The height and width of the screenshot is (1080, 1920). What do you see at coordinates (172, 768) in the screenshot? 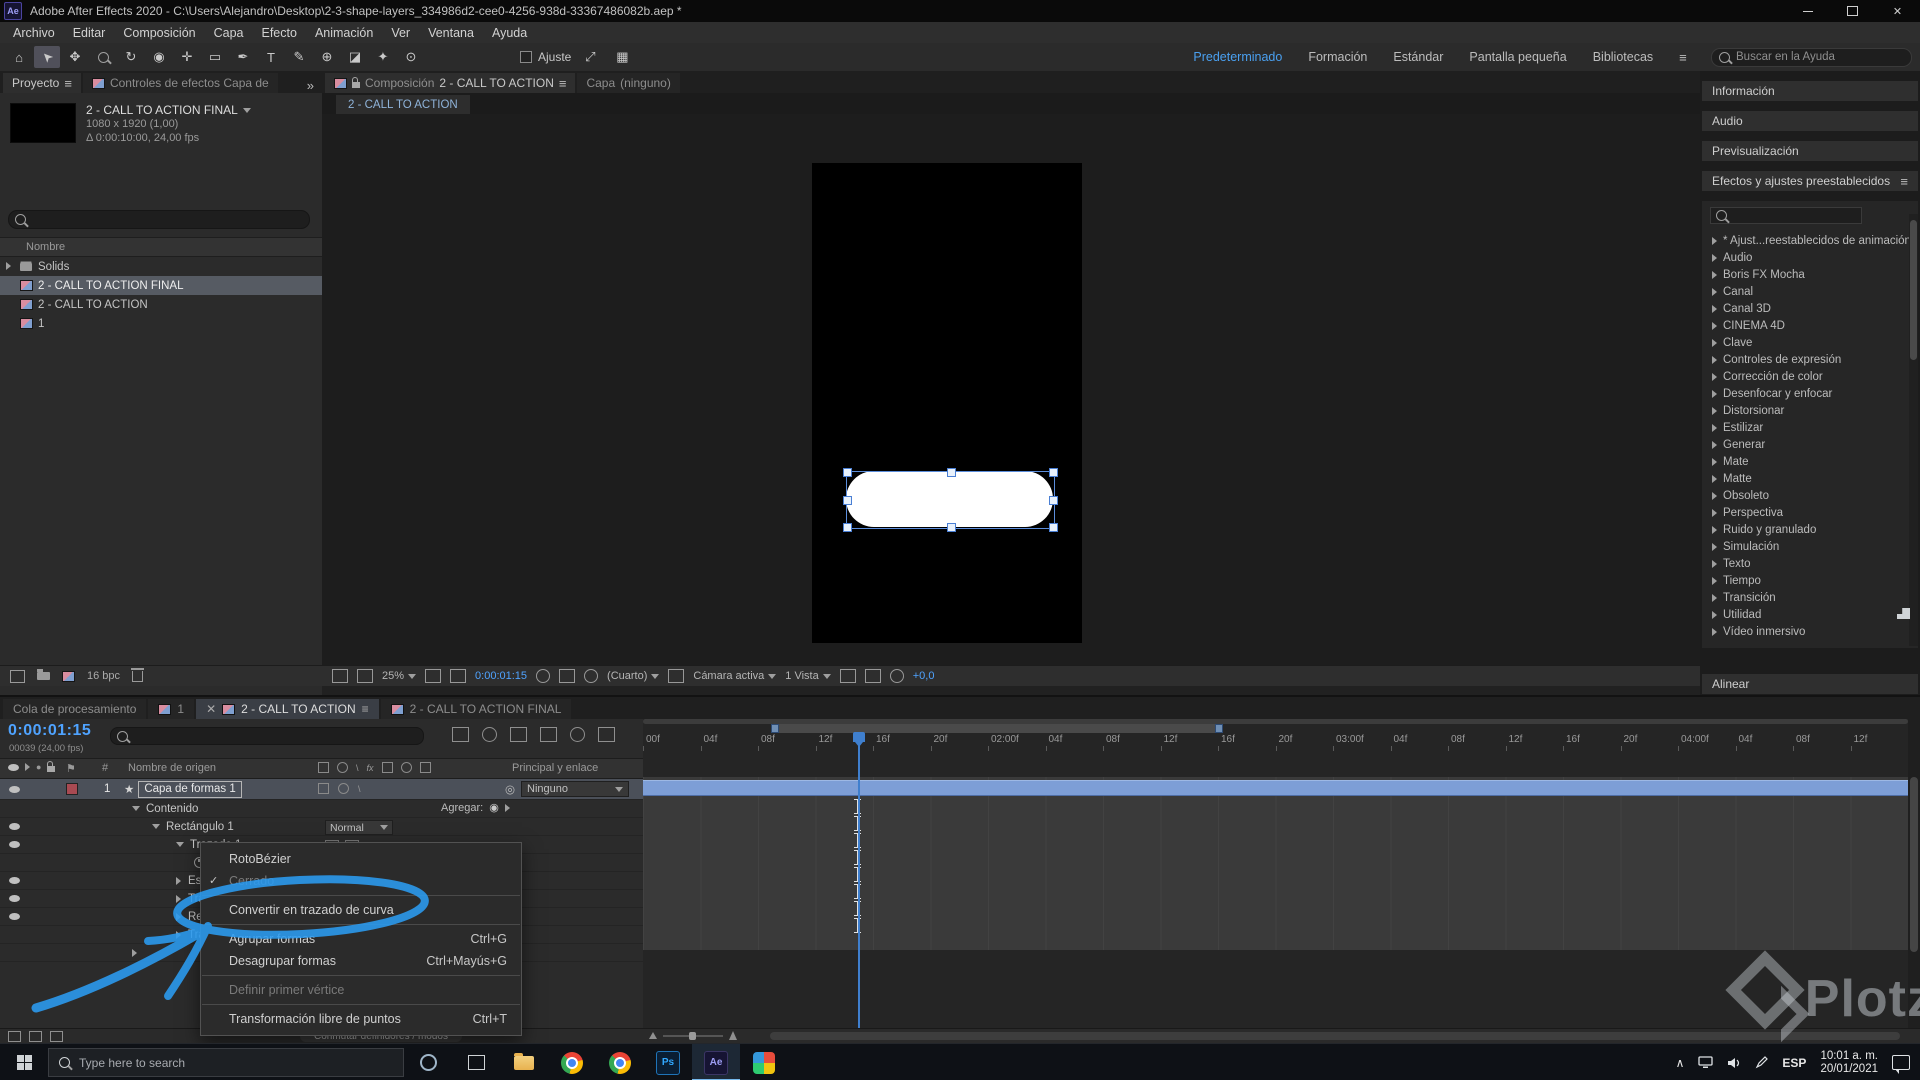
I see `source-name-column: Nombre de origen` at bounding box center [172, 768].